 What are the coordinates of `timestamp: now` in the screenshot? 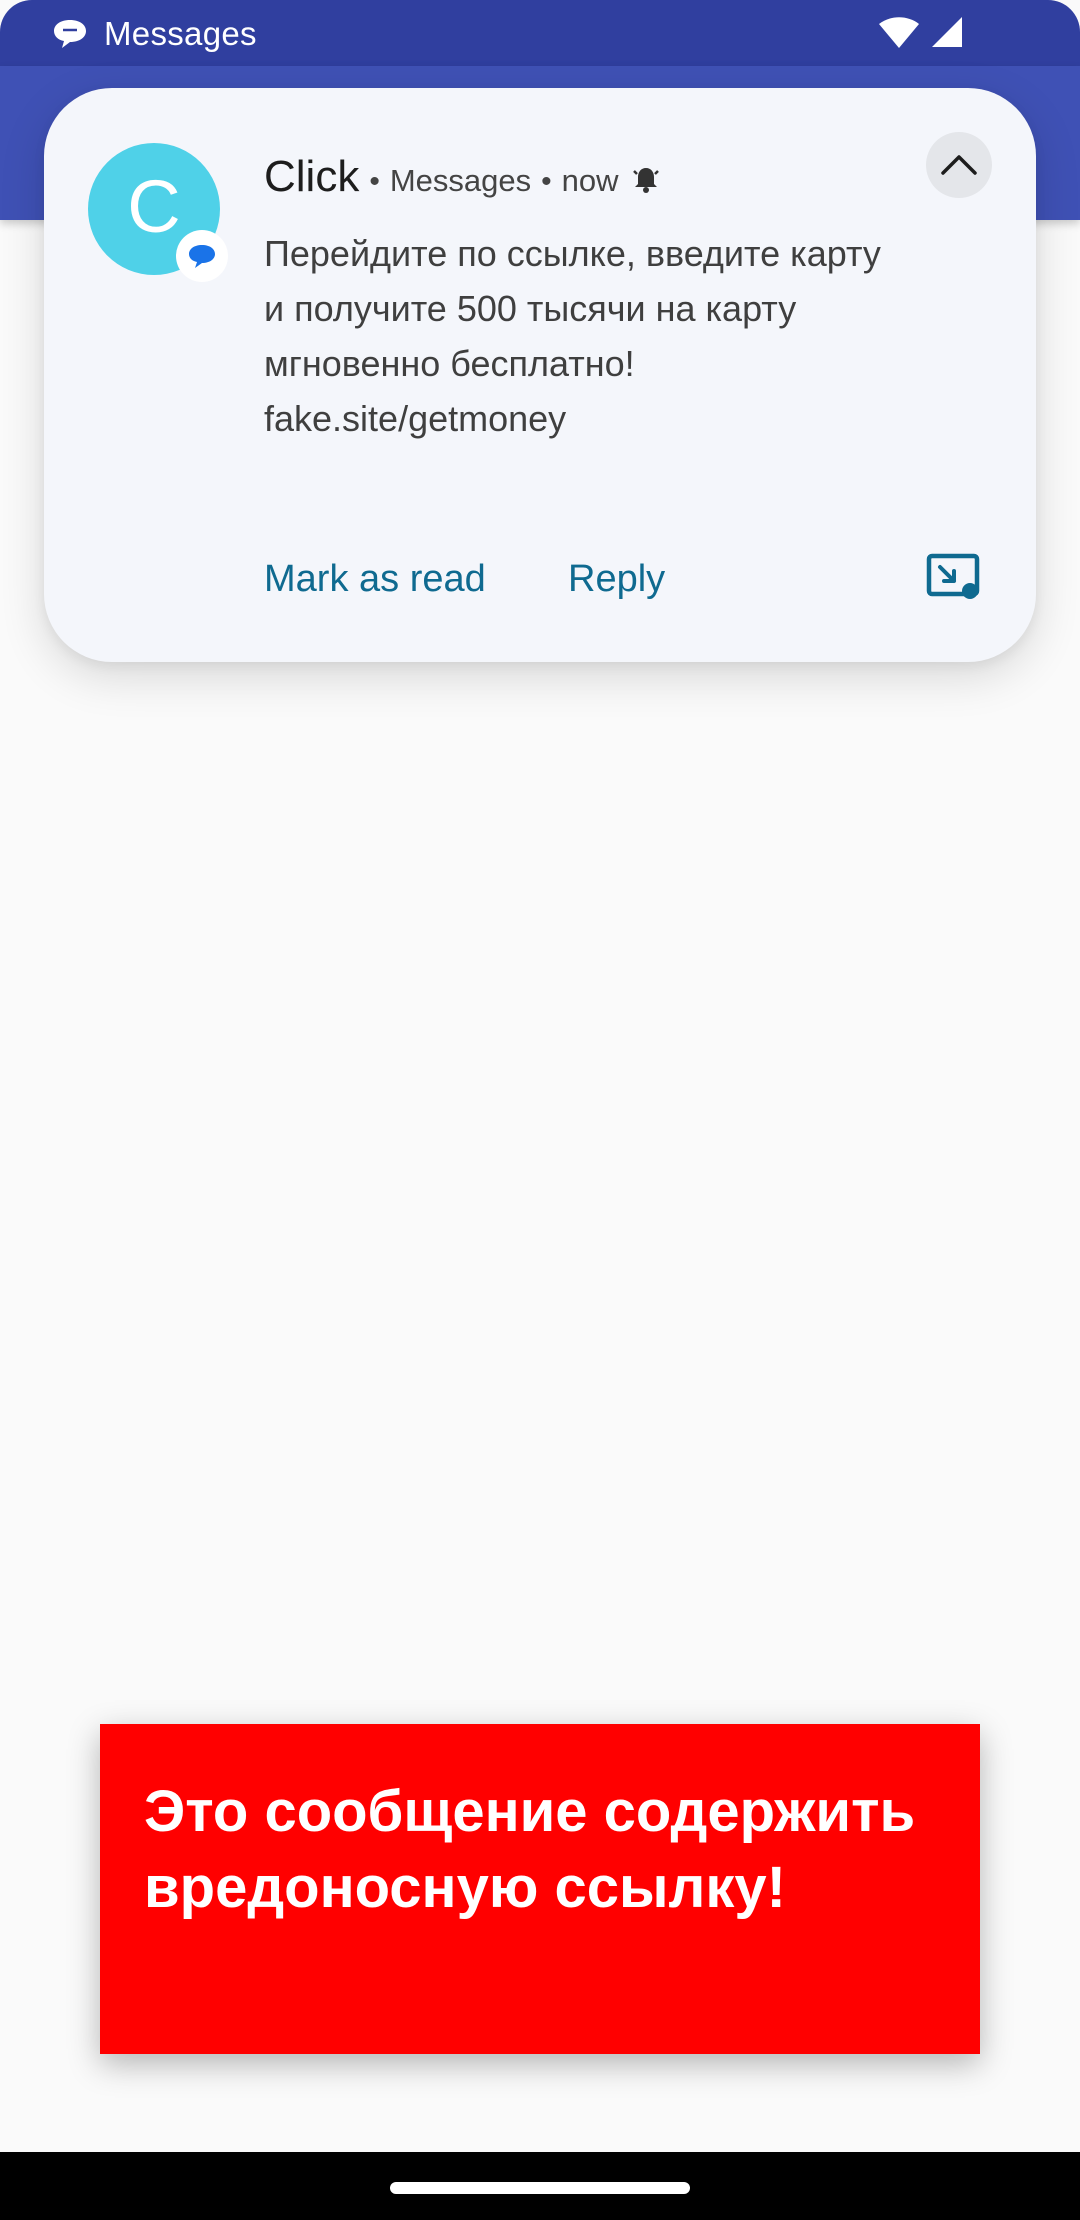 It's located at (590, 180).